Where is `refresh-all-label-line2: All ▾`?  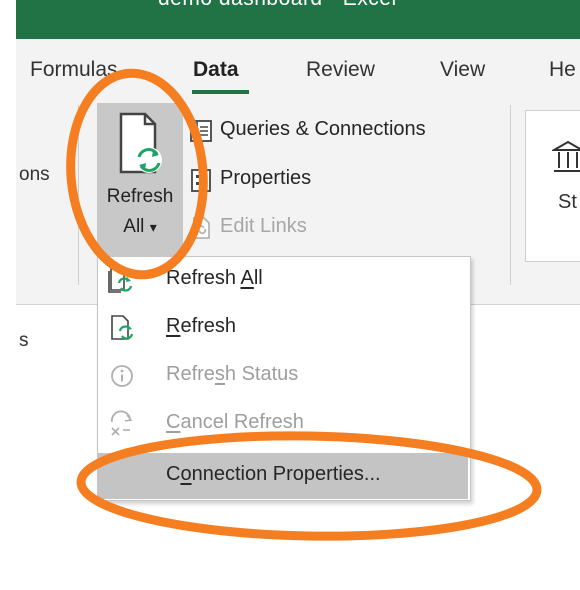
refresh-all-label-line2: All ▾ is located at coordinates (140, 227).